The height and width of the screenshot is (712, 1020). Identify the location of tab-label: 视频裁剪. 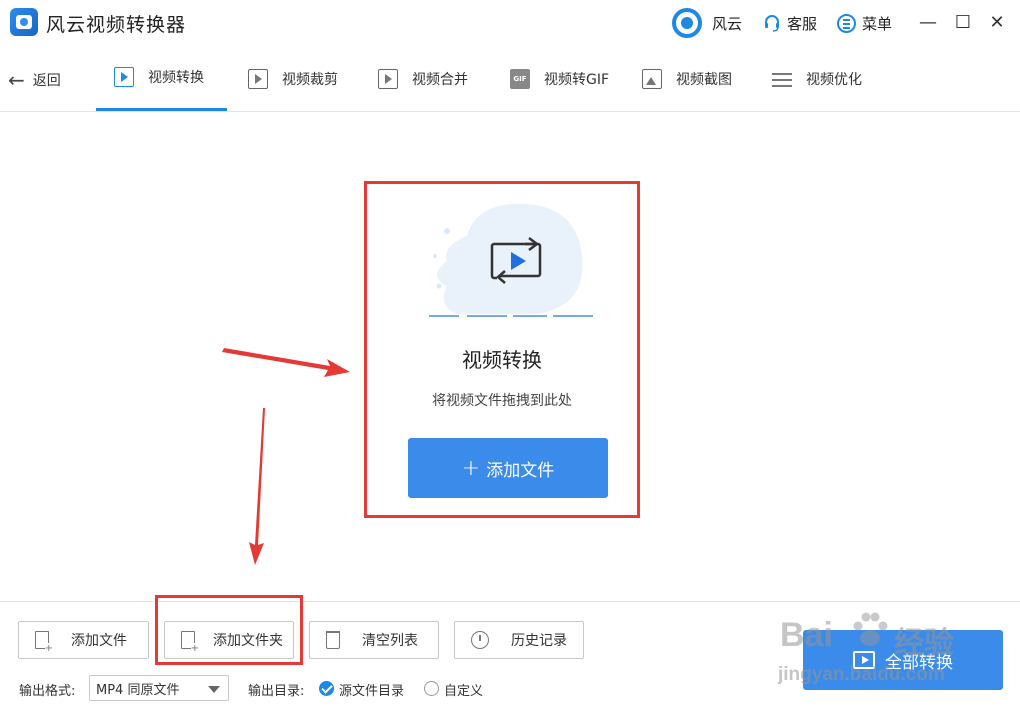
(310, 79).